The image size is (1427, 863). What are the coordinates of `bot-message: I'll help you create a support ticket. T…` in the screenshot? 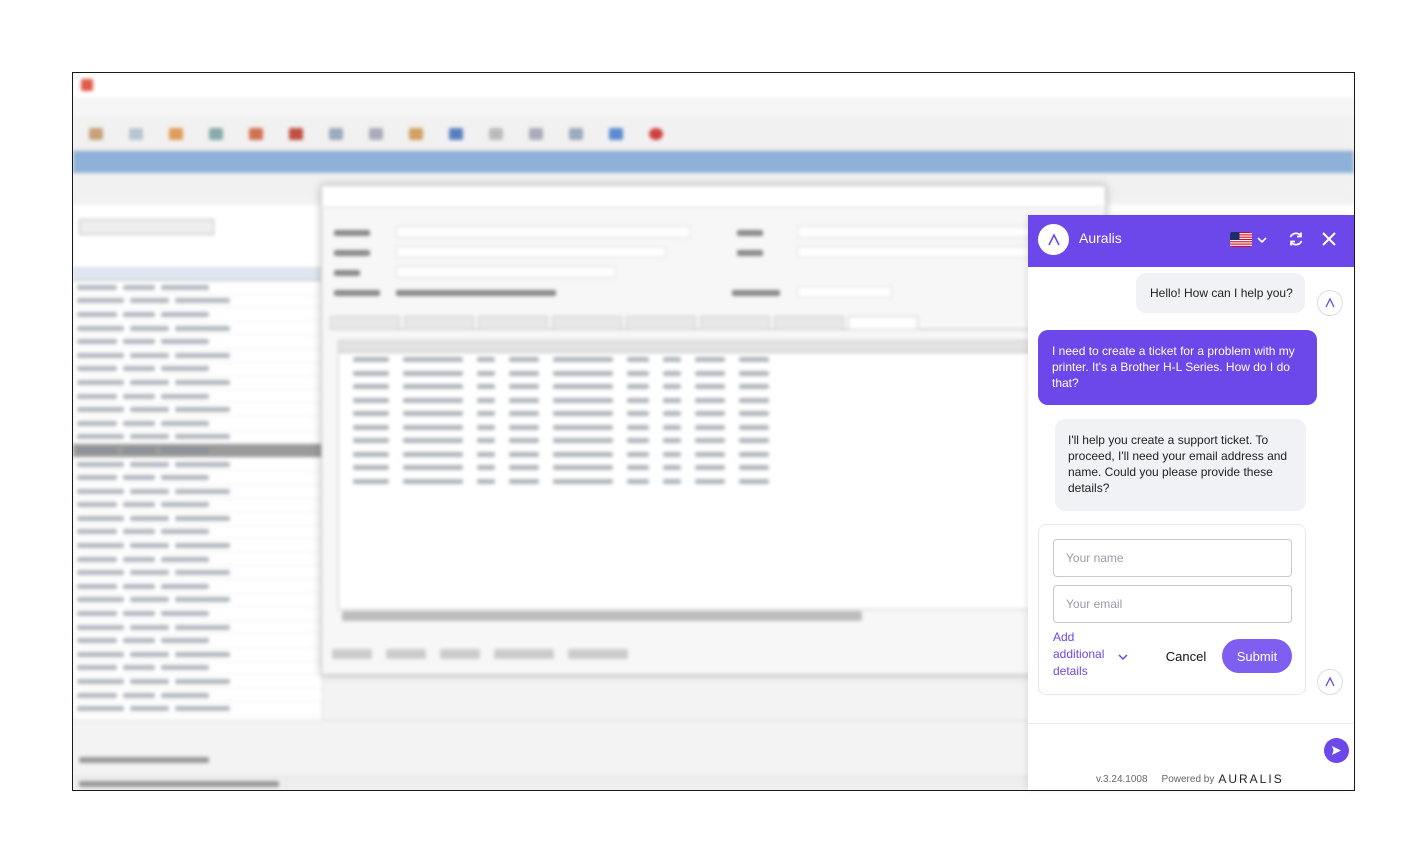 It's located at (1180, 465).